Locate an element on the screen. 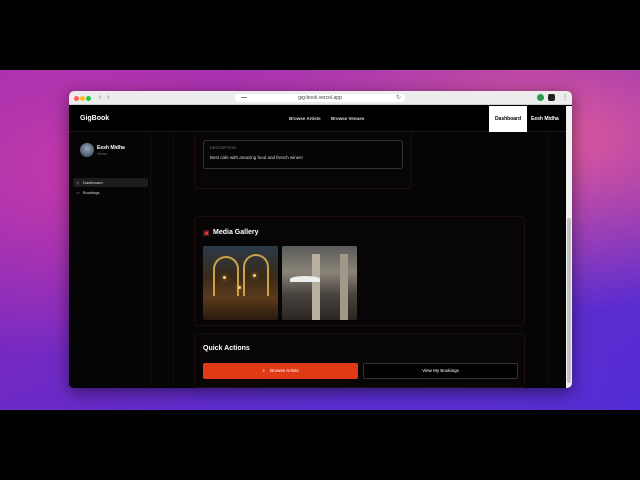 Image resolution: width=640 pixels, height=480 pixels. avatar is located at coordinates (87, 150).